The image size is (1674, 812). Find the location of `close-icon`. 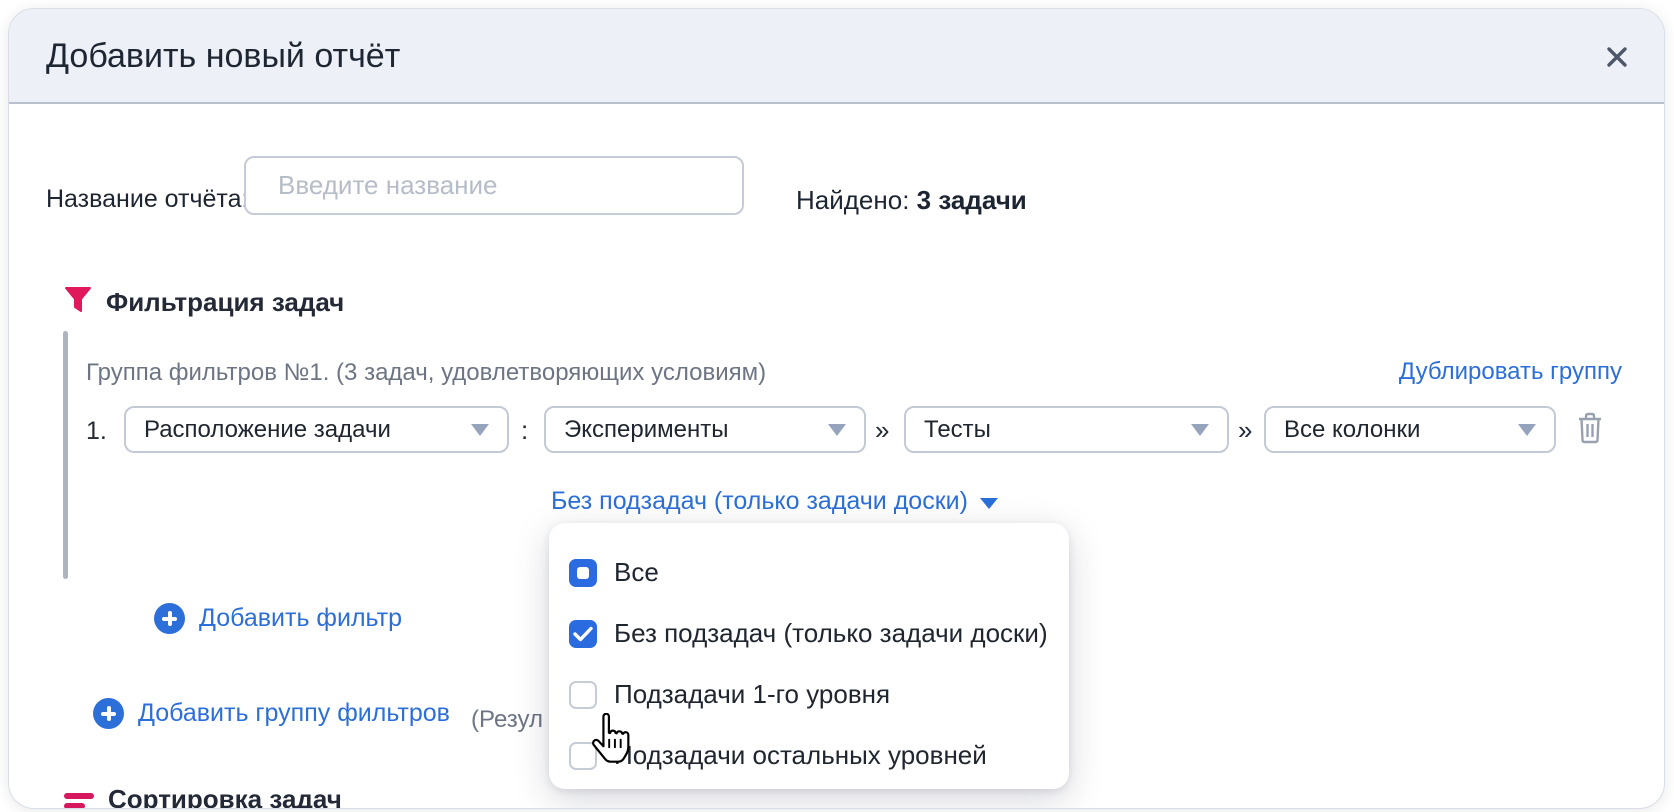

close-icon is located at coordinates (1617, 59).